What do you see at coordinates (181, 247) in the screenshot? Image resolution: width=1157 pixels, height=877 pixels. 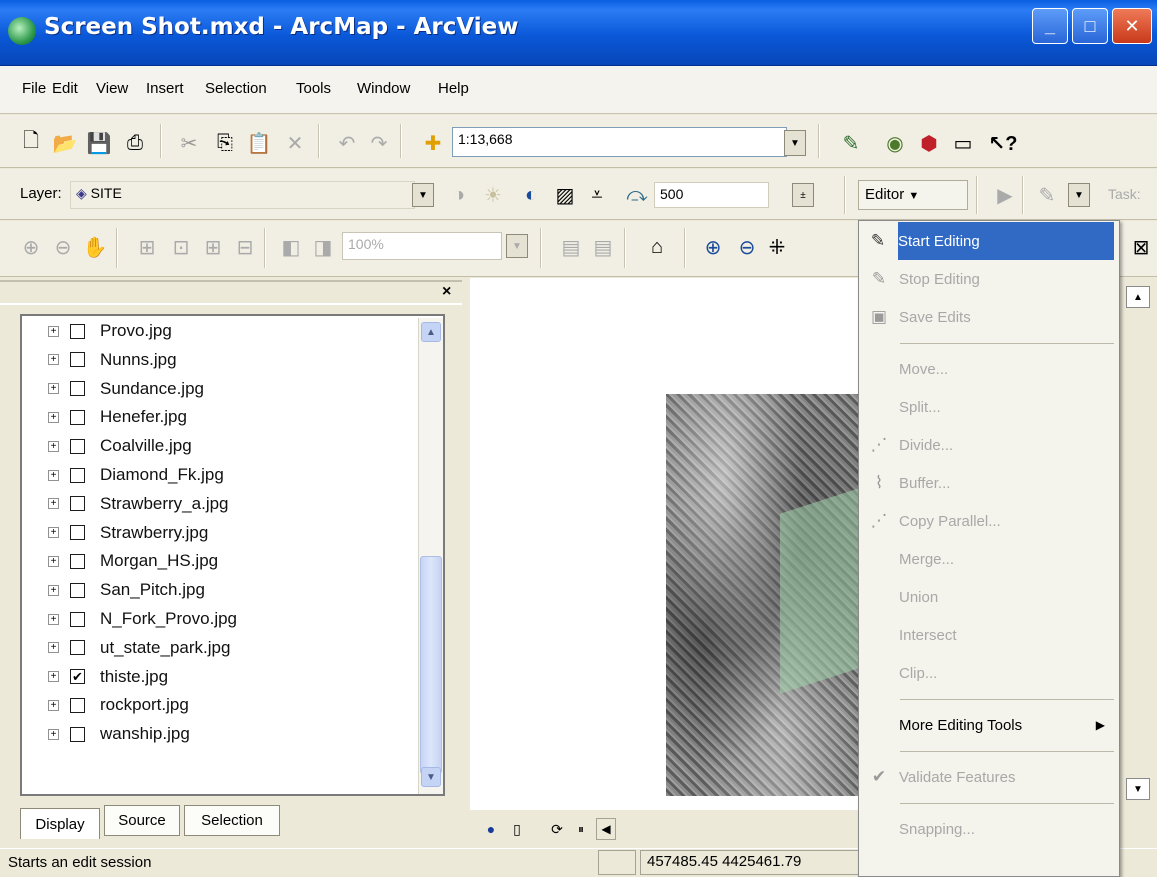 I see `zoom-100-icon: ⊡` at bounding box center [181, 247].